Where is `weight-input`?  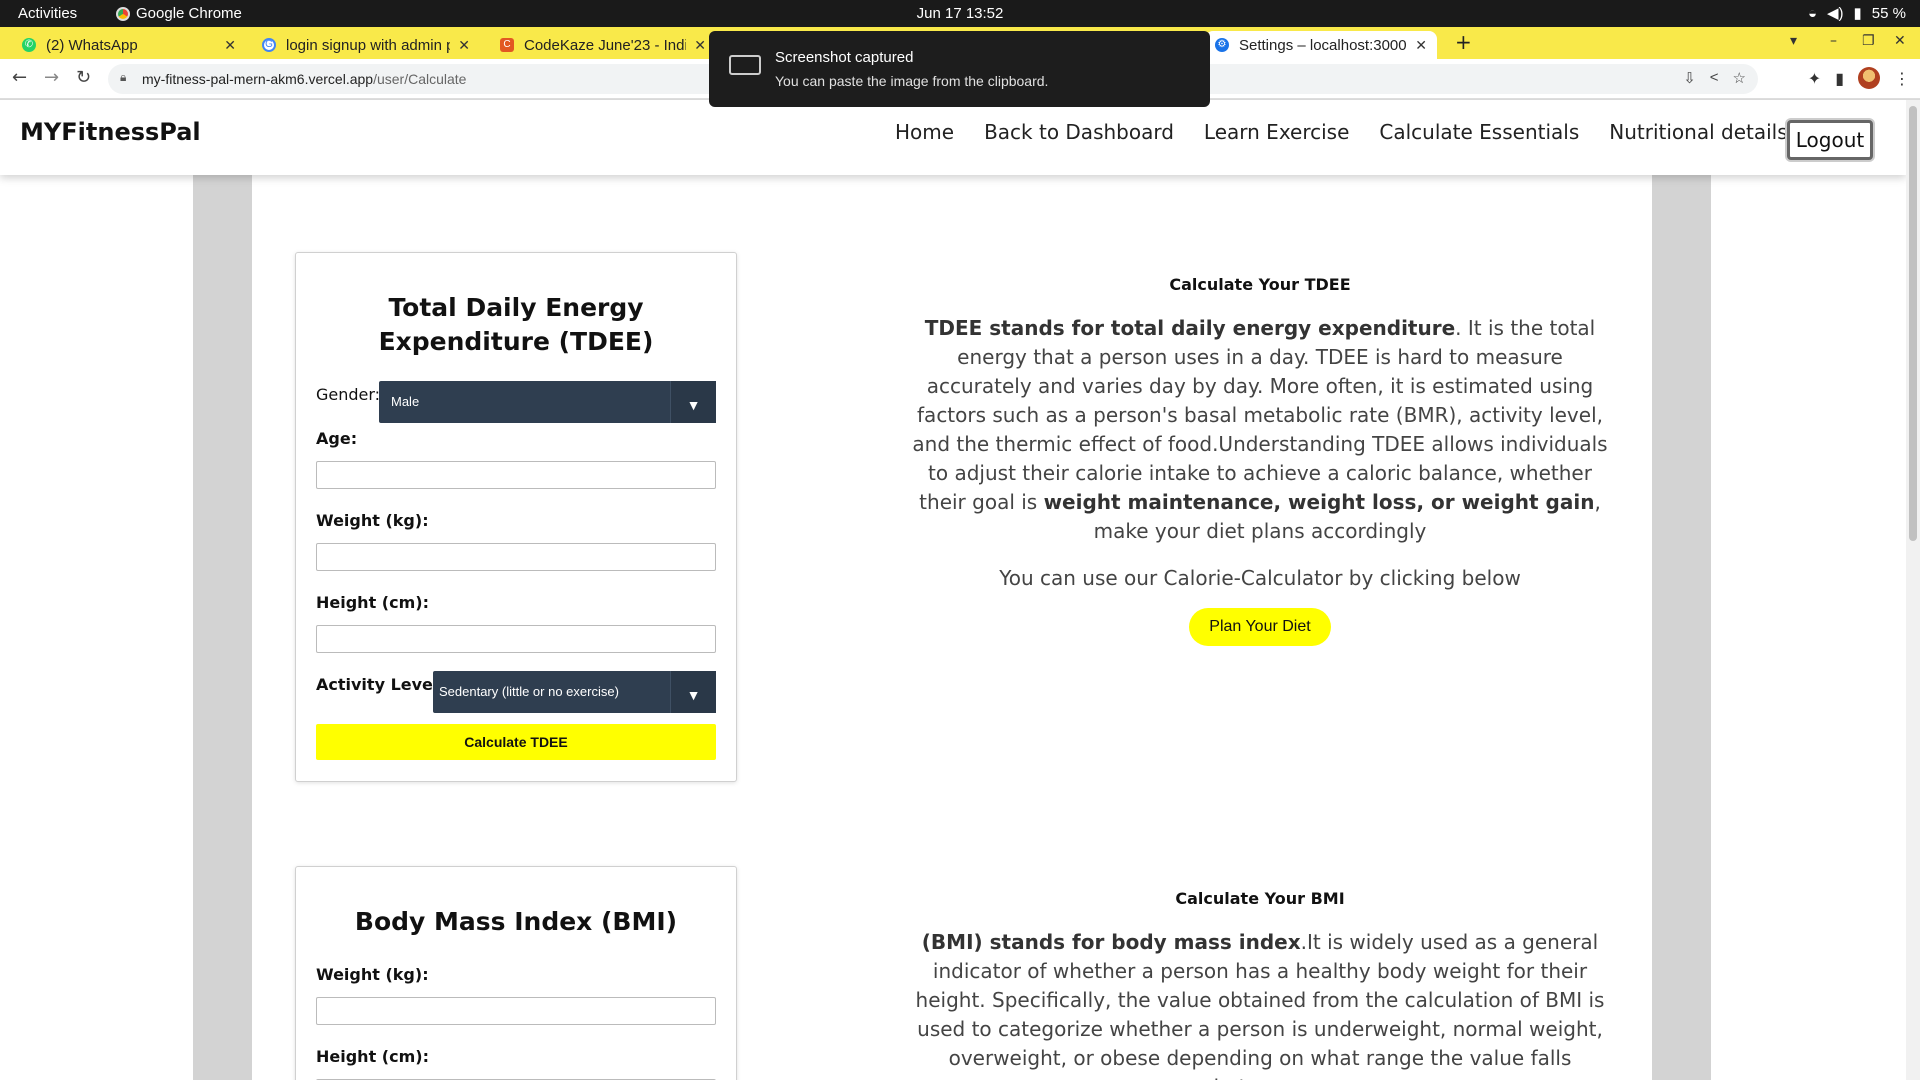
weight-input is located at coordinates (516, 557).